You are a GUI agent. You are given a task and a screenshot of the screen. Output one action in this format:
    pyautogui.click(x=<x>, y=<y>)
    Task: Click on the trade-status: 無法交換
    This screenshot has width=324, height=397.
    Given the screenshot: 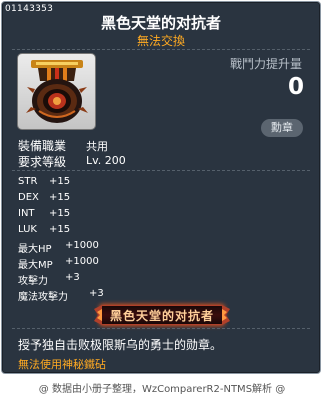 What is the action you would take?
    pyautogui.click(x=160, y=41)
    